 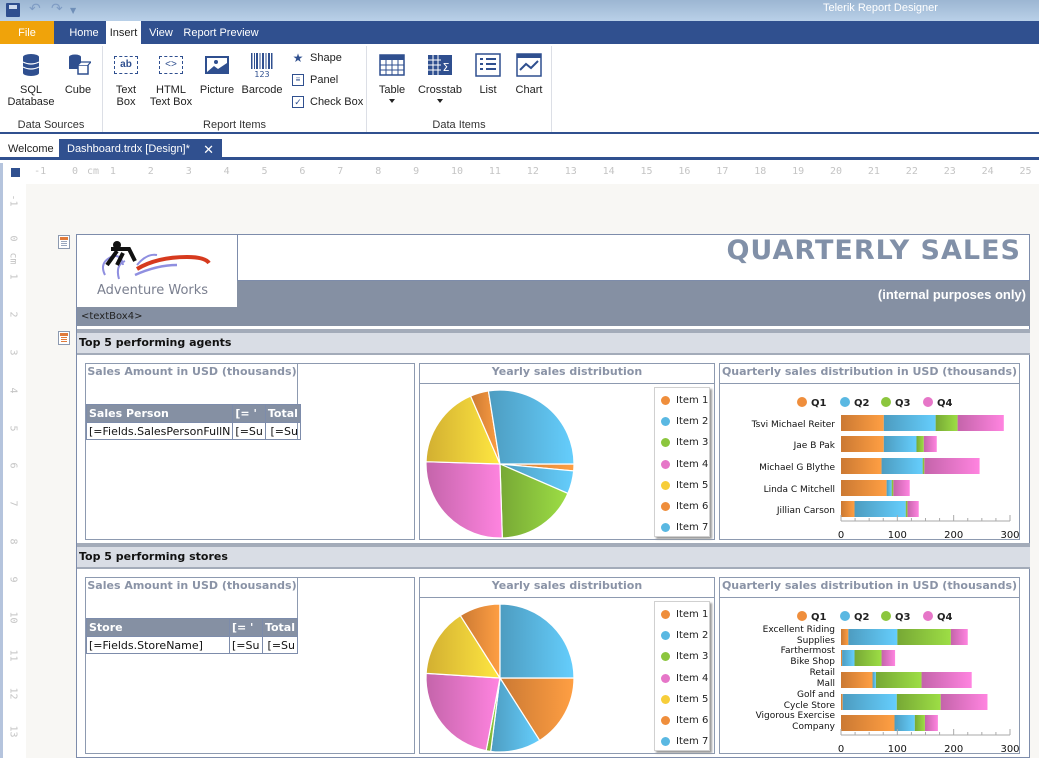 I want to click on textbox4: <textBox4>, so click(x=553, y=316).